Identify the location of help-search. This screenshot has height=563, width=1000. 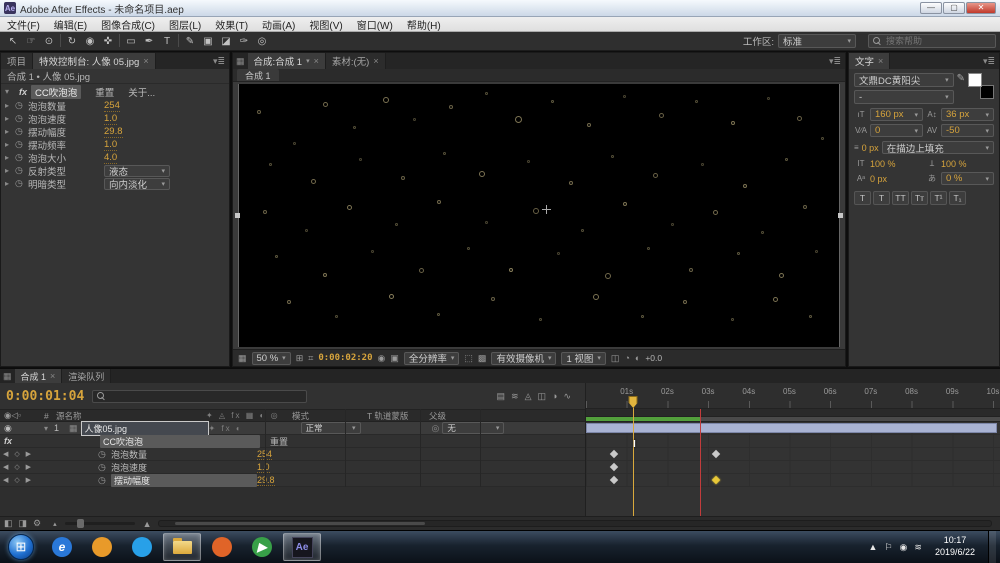
(932, 41).